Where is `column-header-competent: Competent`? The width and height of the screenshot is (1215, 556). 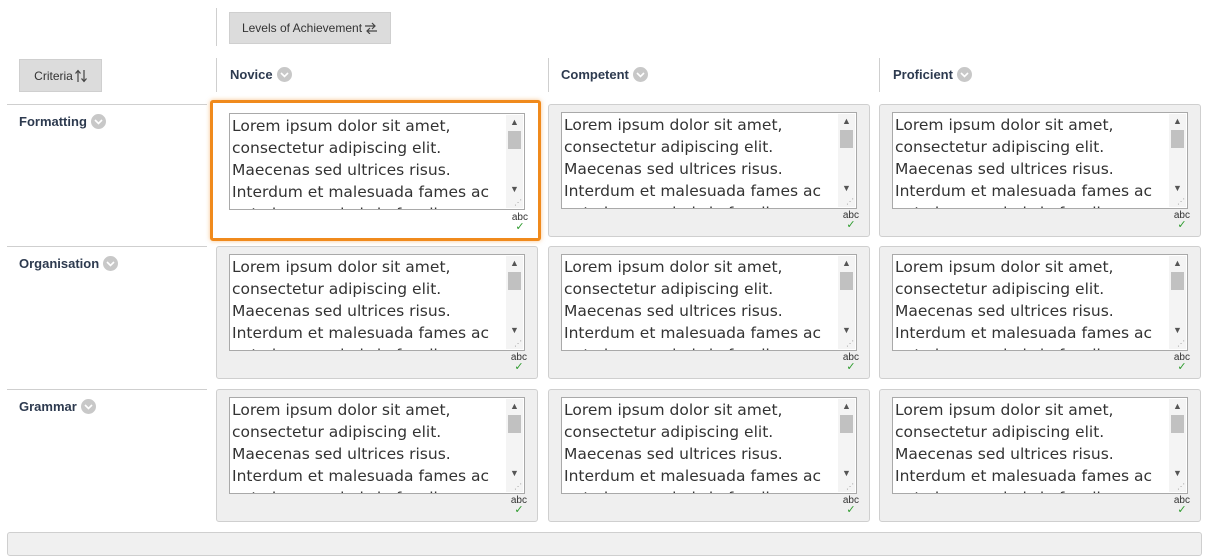 column-header-competent: Competent is located at coordinates (604, 74).